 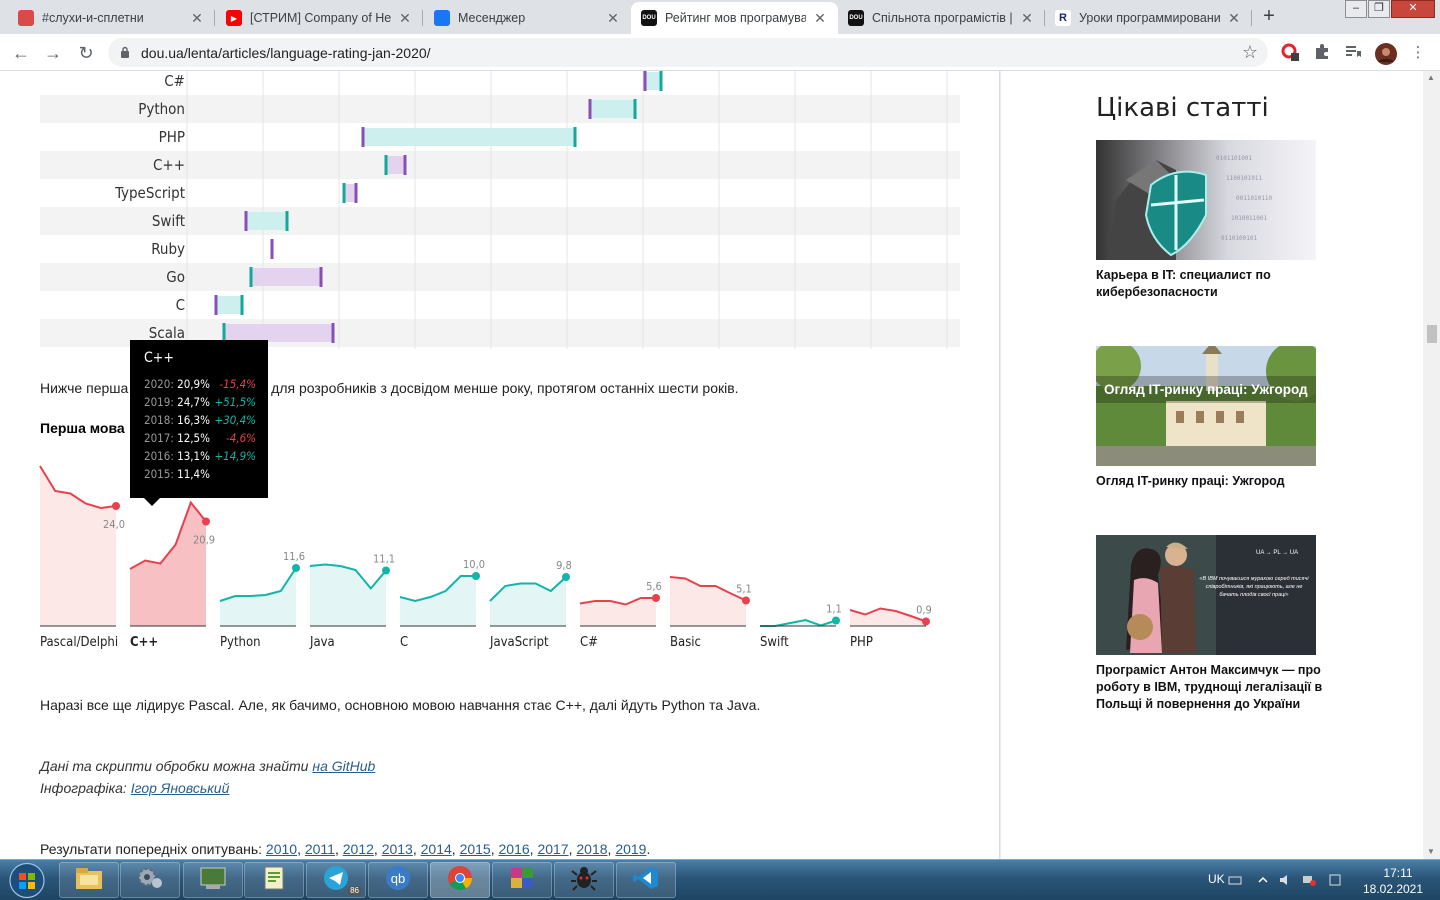 What do you see at coordinates (1290, 53) in the screenshot?
I see `extension-opera-icon` at bounding box center [1290, 53].